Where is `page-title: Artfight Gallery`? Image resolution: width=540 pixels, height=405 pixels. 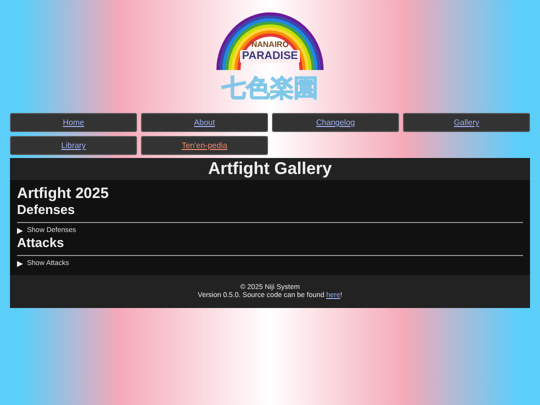
page-title: Artfight Gallery is located at coordinates (270, 169).